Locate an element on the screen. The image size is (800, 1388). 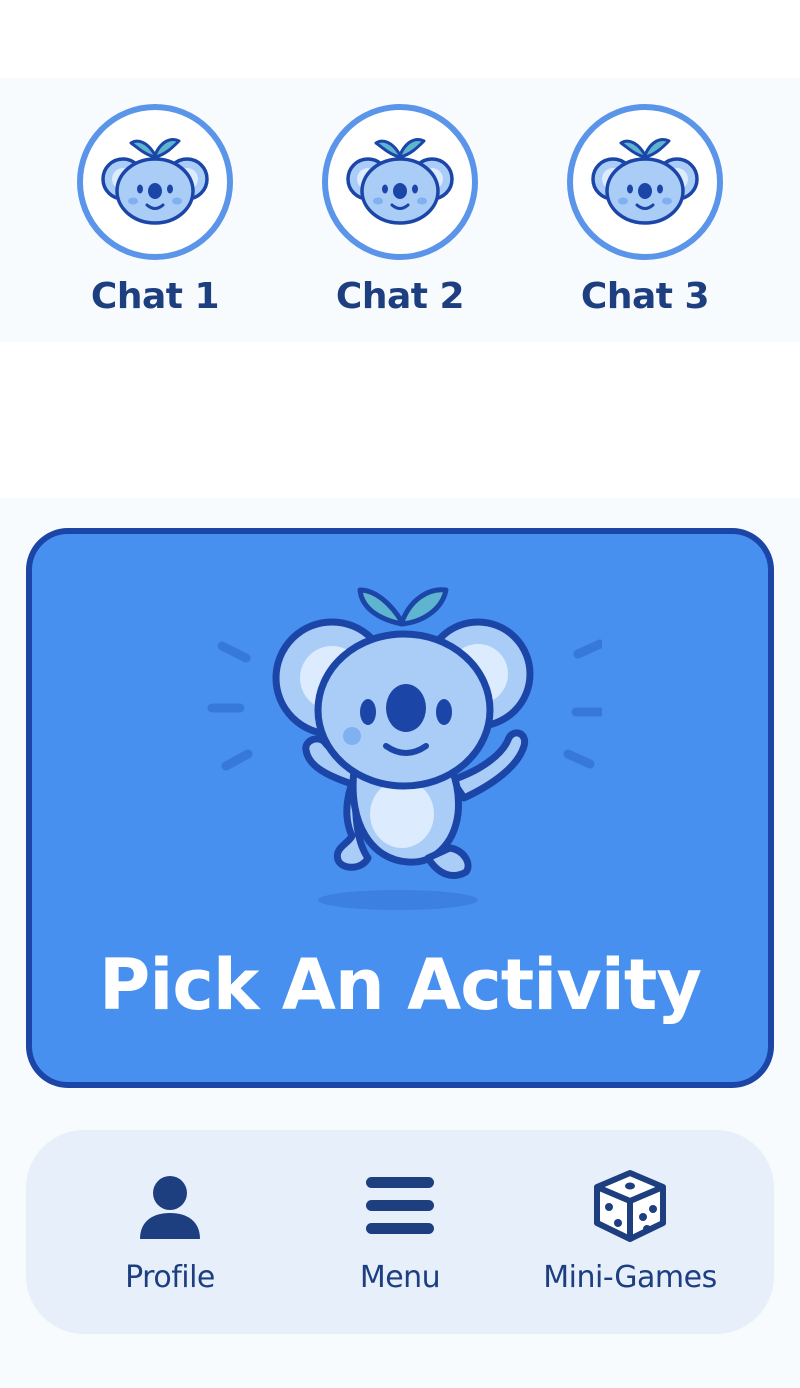
hamburger-menu-icon is located at coordinates (400, 1206).